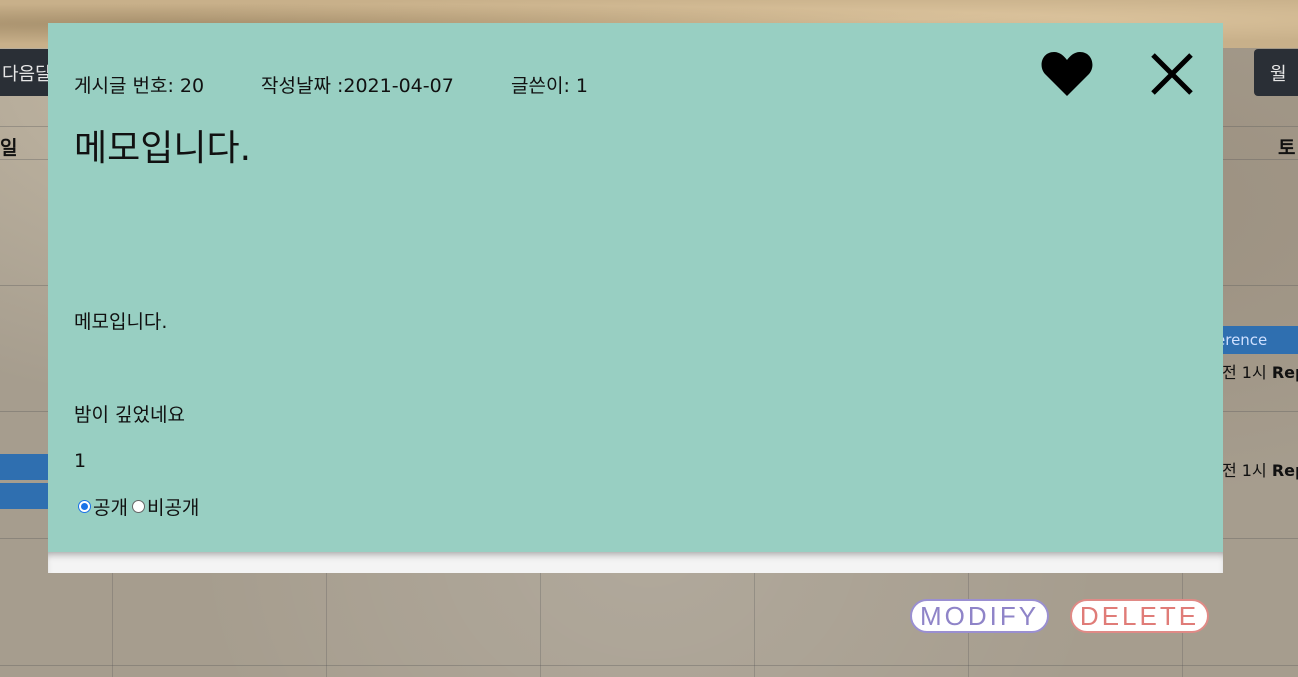 The height and width of the screenshot is (677, 1298). I want to click on month-view-button: 월, so click(1276, 72).